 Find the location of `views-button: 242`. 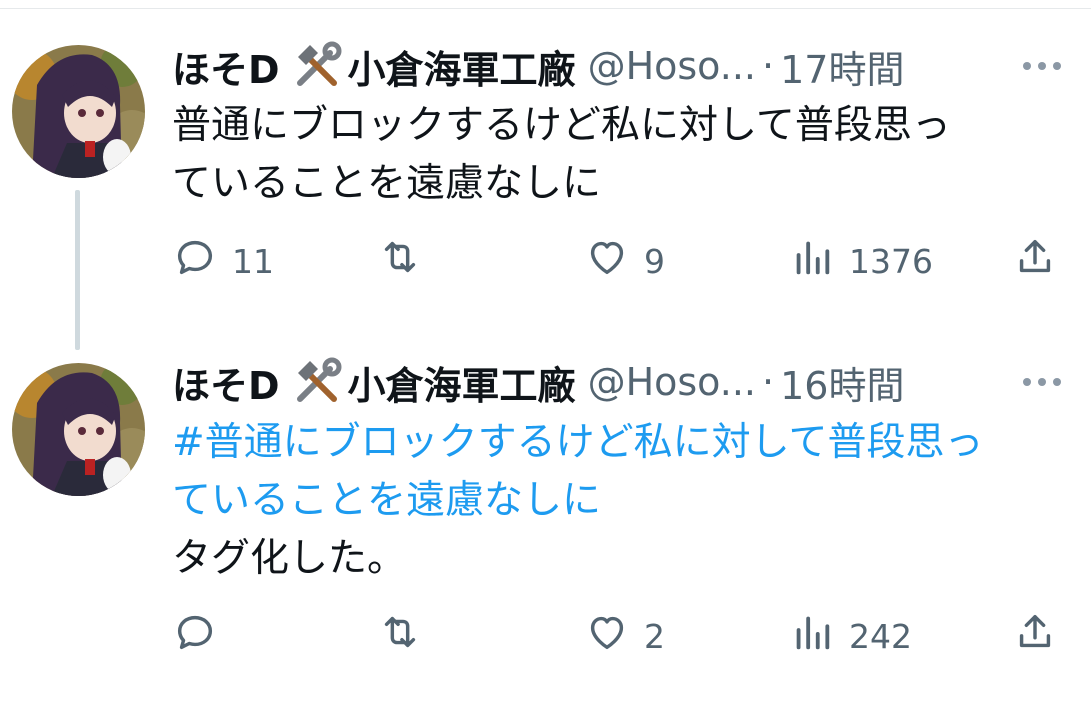

views-button: 242 is located at coordinates (850, 636).